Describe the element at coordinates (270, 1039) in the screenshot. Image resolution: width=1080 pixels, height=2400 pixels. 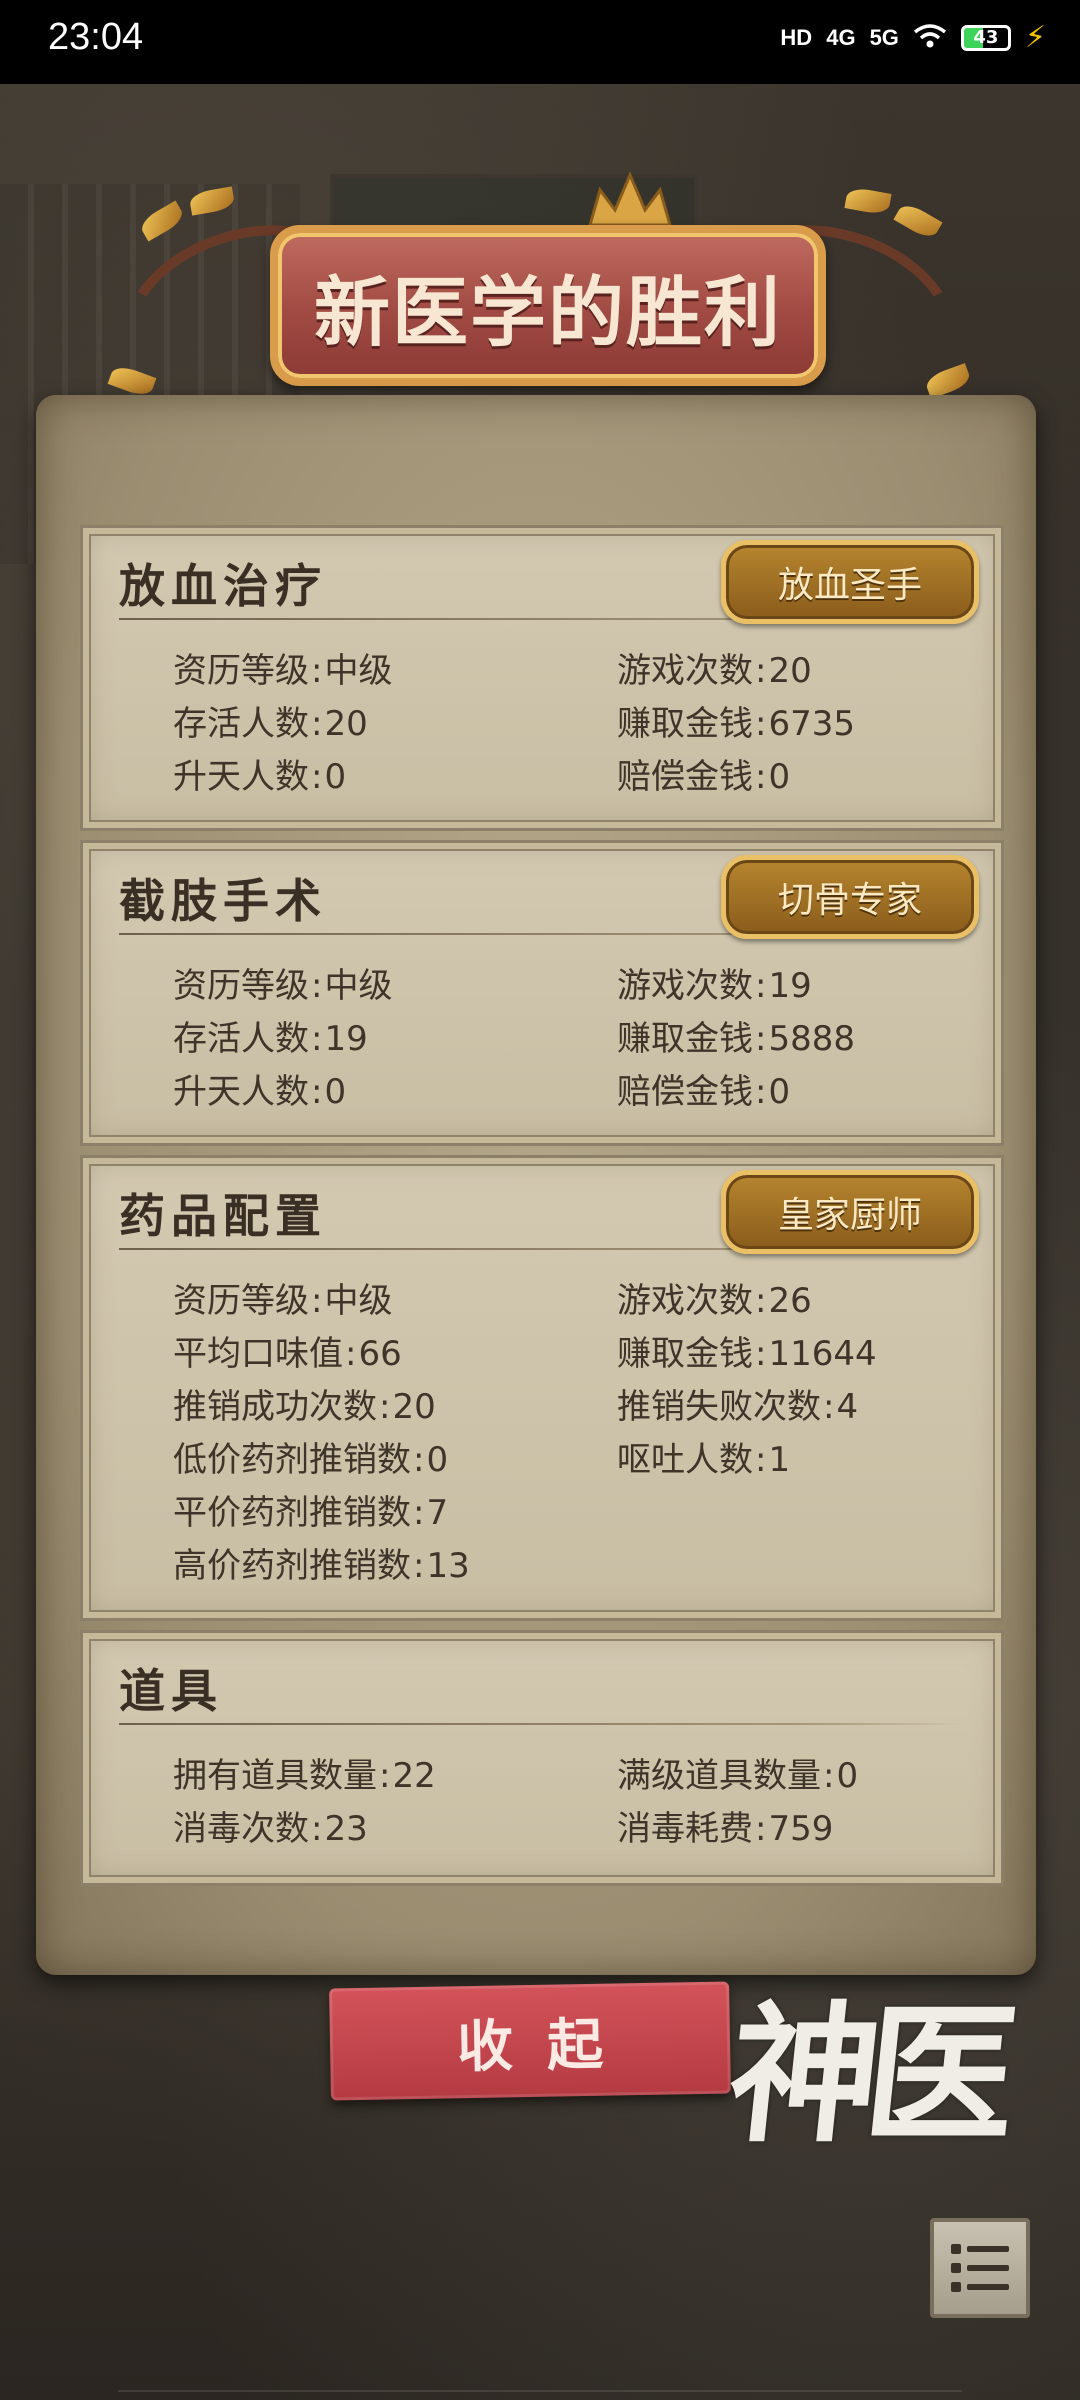
I see `stat-item: 存活人数:19` at that location.